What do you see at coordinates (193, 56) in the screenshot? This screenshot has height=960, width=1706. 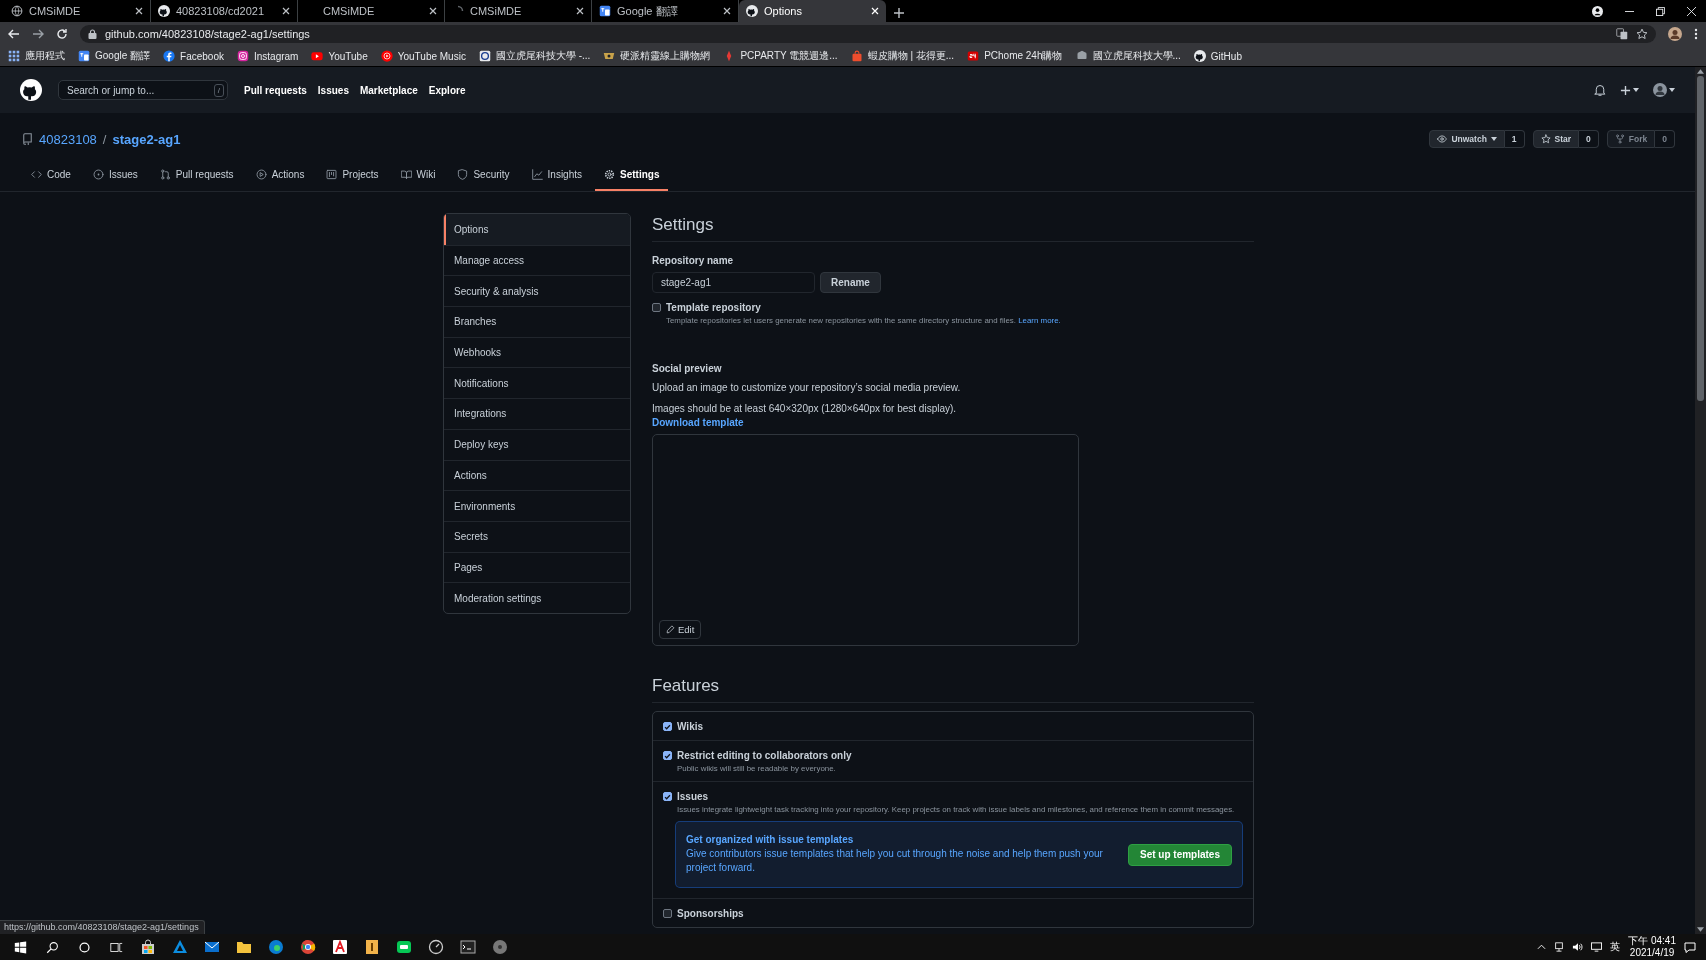 I see `bookmark: Facebook` at bounding box center [193, 56].